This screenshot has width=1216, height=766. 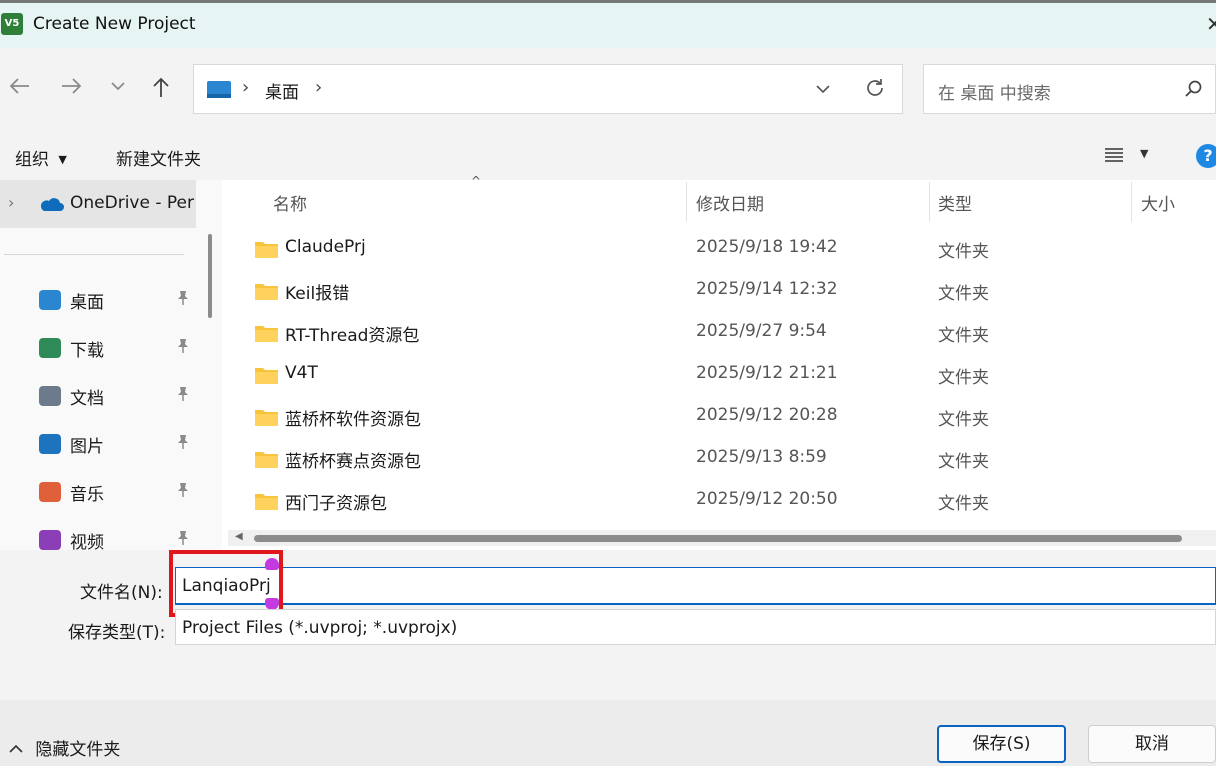 What do you see at coordinates (325, 247) in the screenshot?
I see `file-name: ClaudePrj` at bounding box center [325, 247].